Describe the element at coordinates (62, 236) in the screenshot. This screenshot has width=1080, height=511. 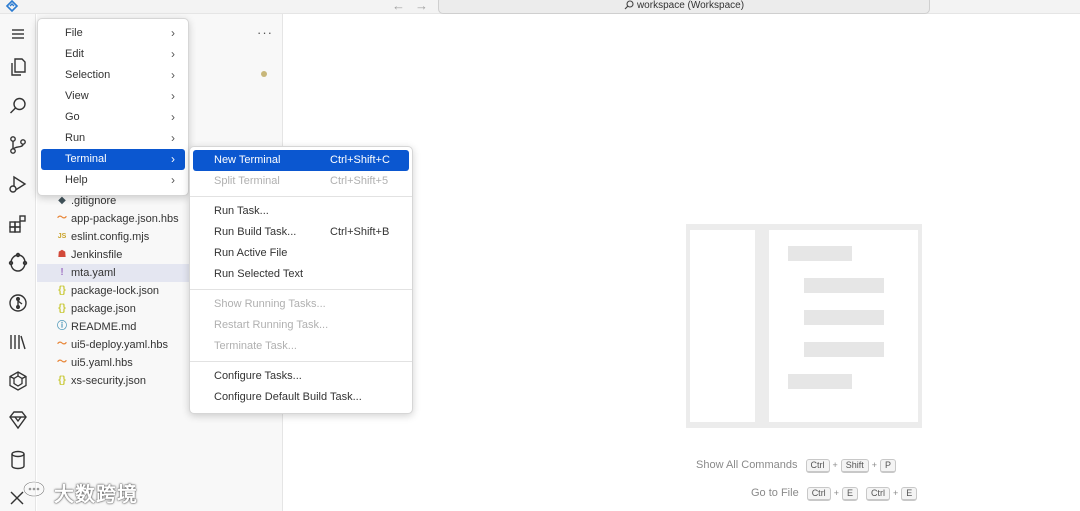
I see `js-module-icon: JS` at that location.